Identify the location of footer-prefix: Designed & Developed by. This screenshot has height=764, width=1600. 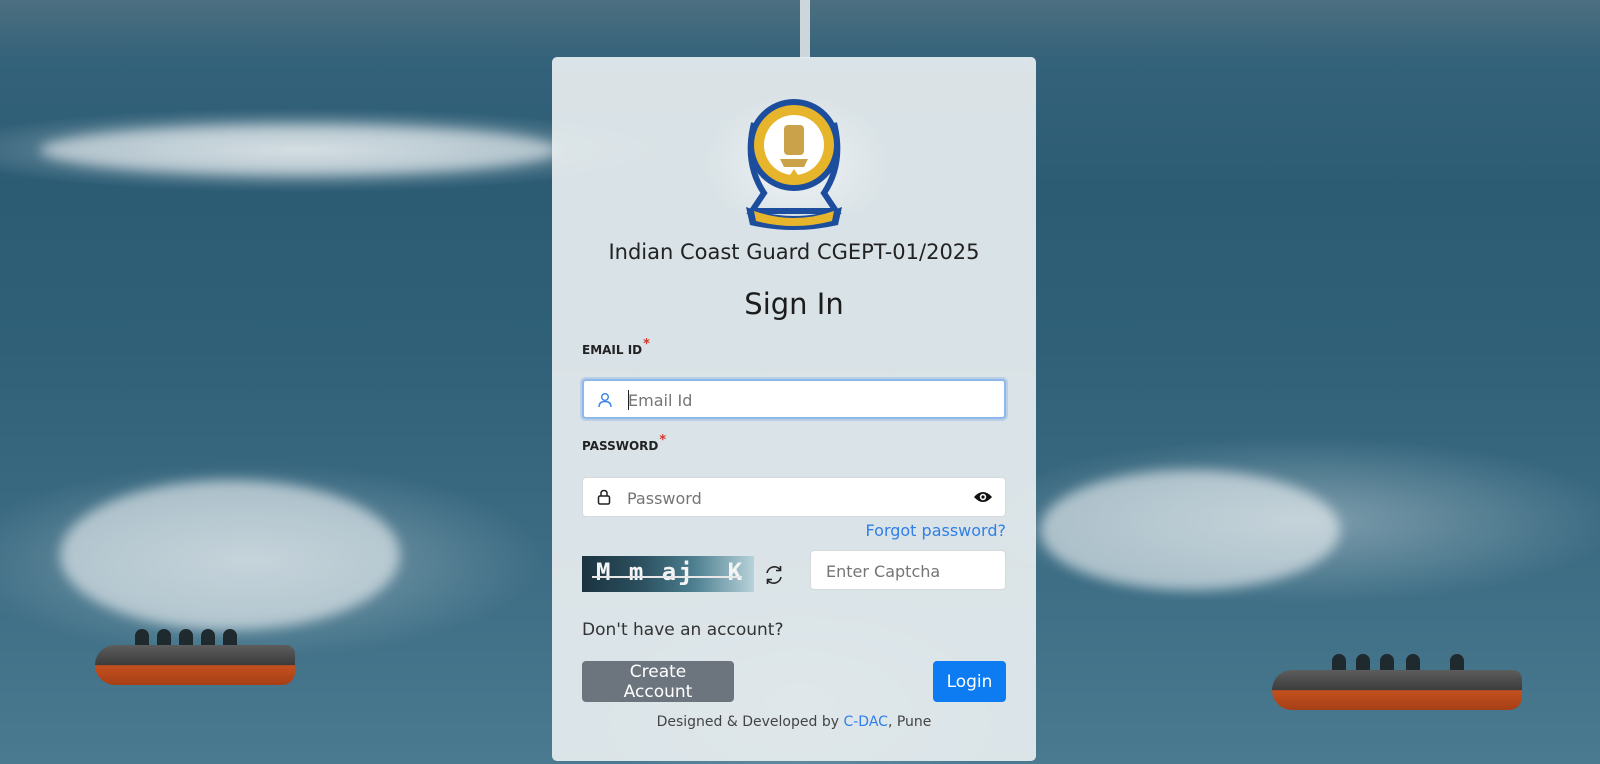
(750, 722).